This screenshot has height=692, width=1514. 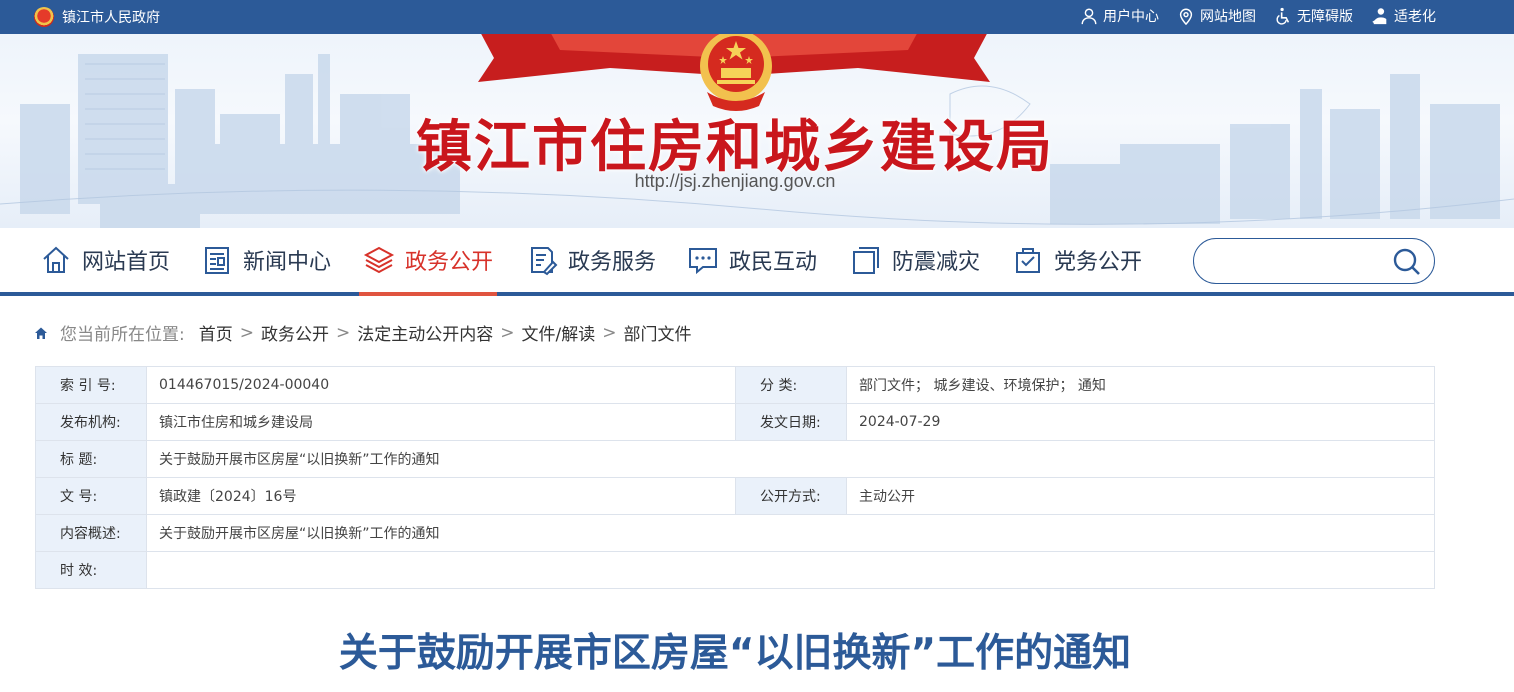 What do you see at coordinates (1302, 261) in the screenshot?
I see `search-input` at bounding box center [1302, 261].